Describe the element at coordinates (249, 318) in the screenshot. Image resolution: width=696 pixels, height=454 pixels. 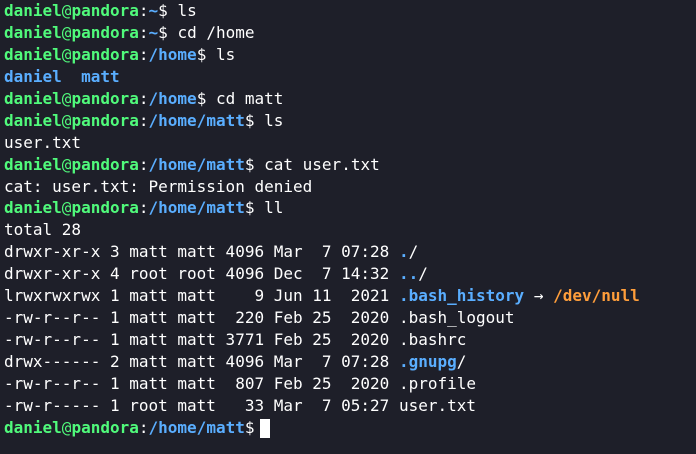
I see `file-meta: 1 matt matt 220 Feb 25 2020` at that location.